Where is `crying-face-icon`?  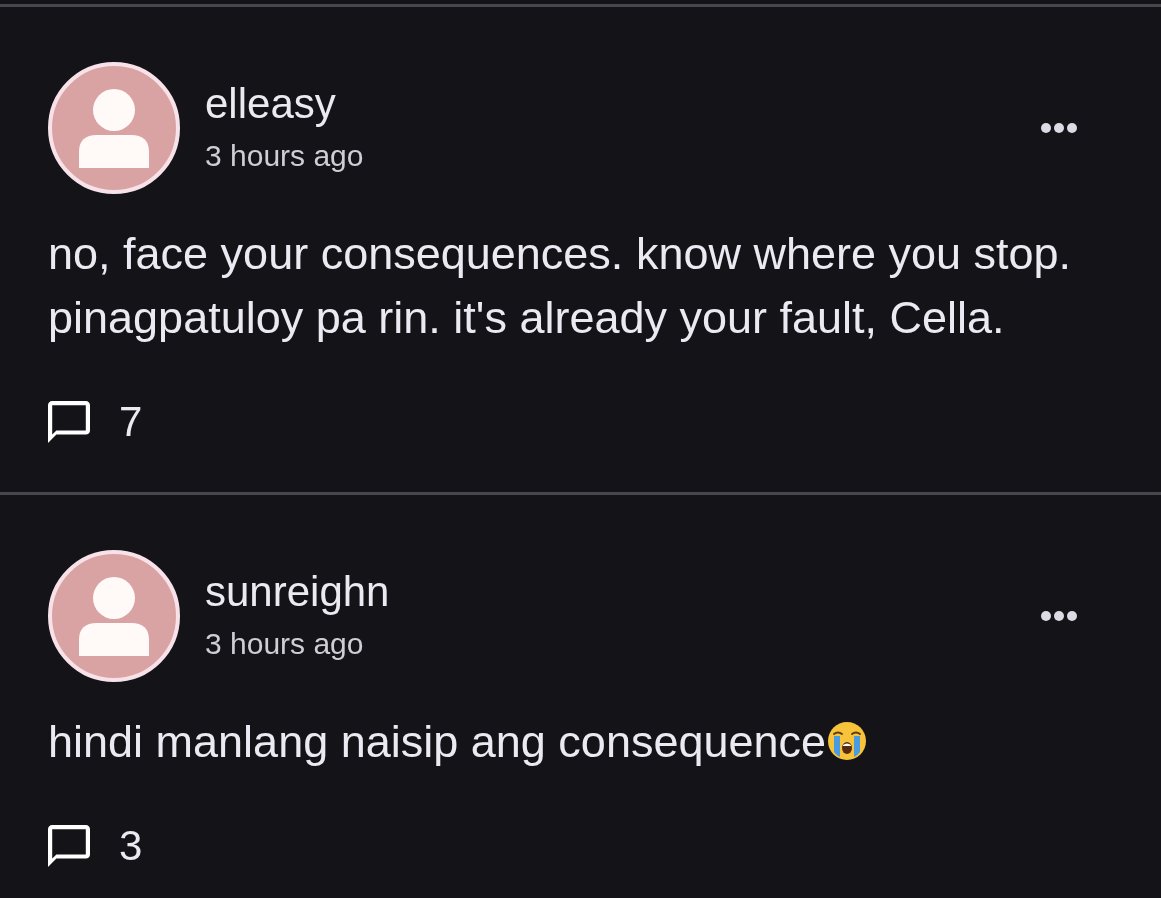 crying-face-icon is located at coordinates (847, 741).